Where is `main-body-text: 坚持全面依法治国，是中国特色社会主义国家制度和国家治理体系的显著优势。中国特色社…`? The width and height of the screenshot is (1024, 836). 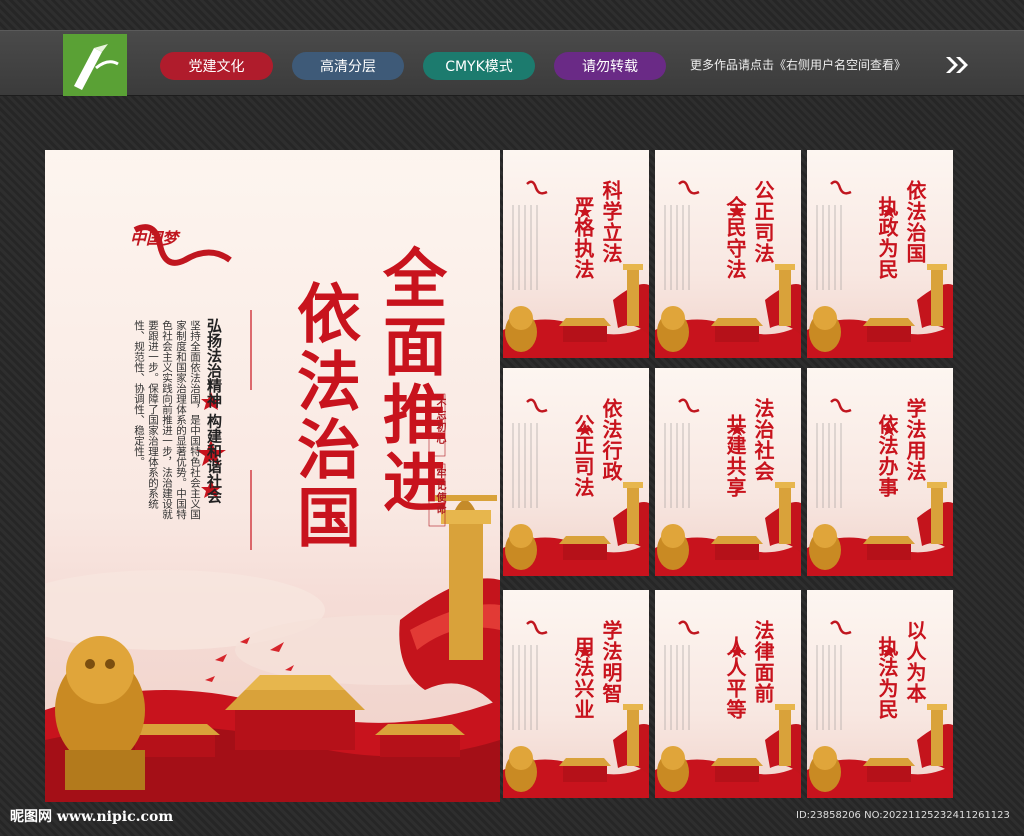
main-body-text: 坚持全面依法治国，是中国特色社会主义国家制度和国家治理体系的显著优势。中国特色社… is located at coordinates (167, 420).